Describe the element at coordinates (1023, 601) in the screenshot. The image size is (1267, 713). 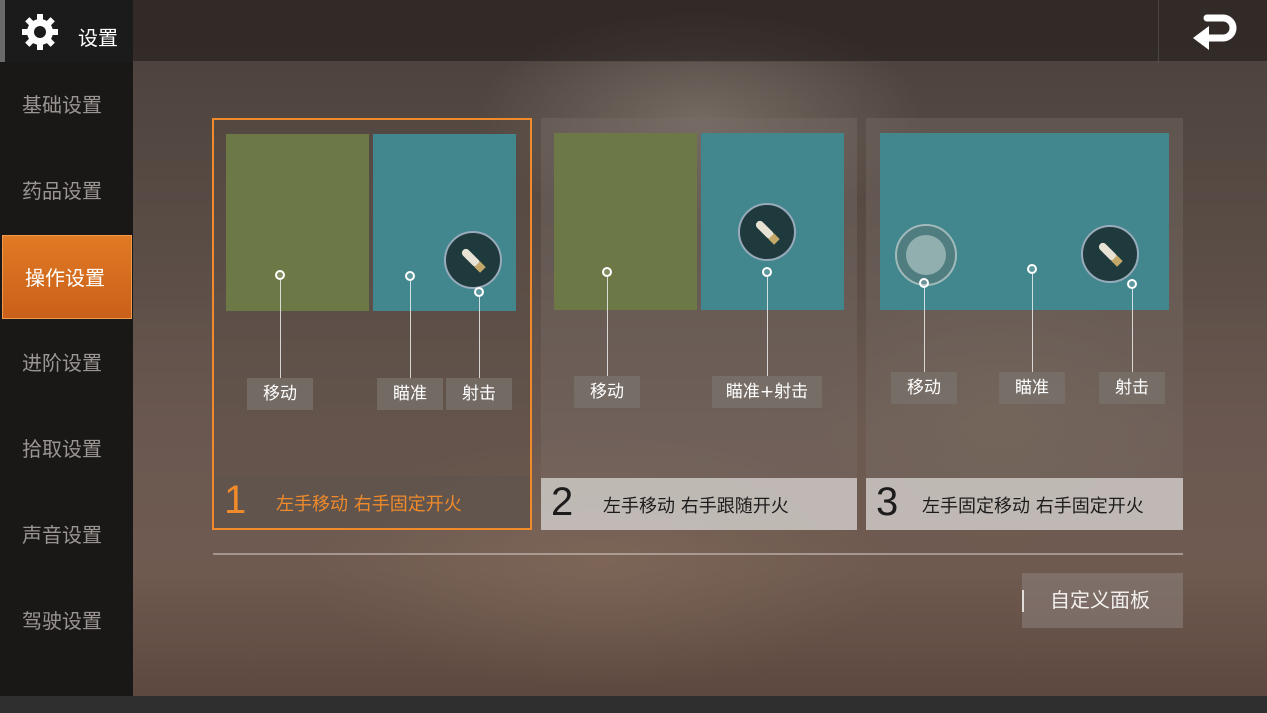
I see `button-accent-bar` at that location.